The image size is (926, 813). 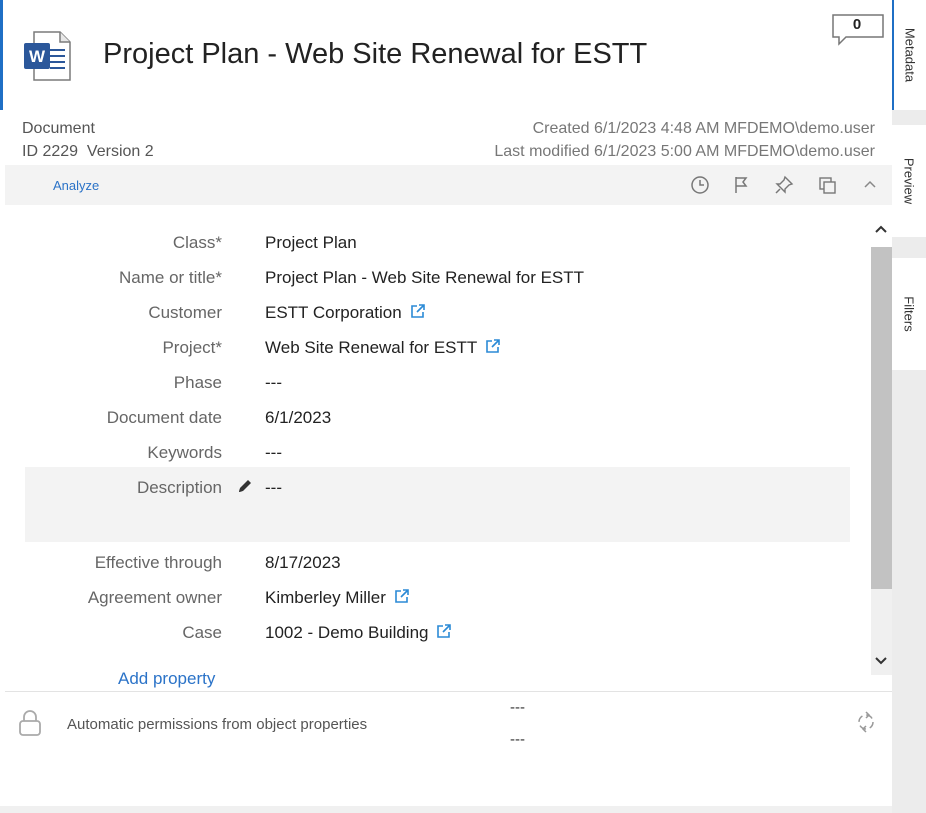 What do you see at coordinates (700, 185) in the screenshot?
I see `history-icon` at bounding box center [700, 185].